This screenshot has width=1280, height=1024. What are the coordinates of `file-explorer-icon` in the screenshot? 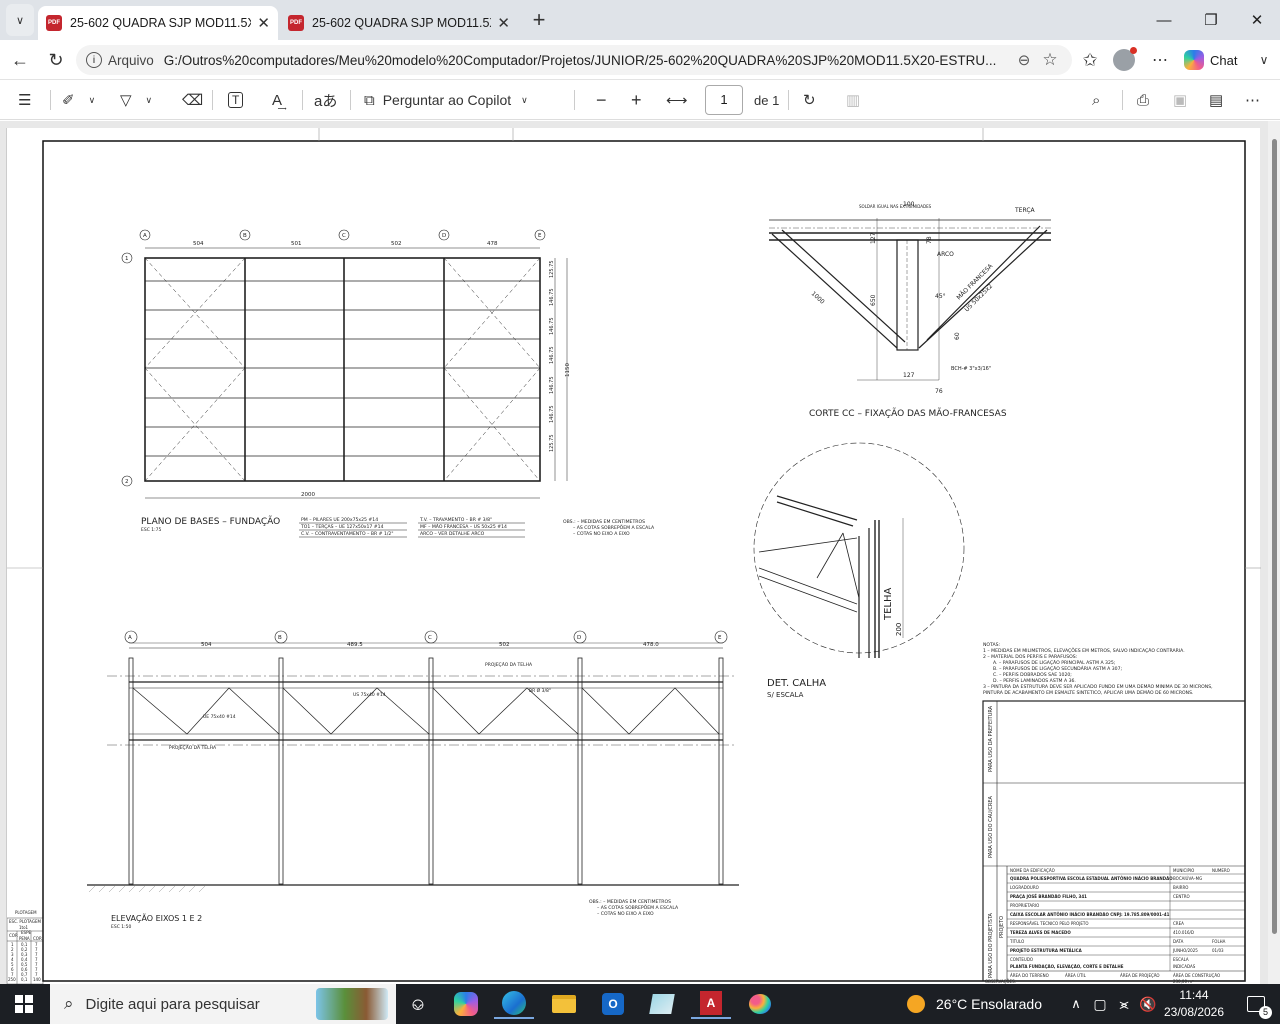 It's located at (564, 1004).